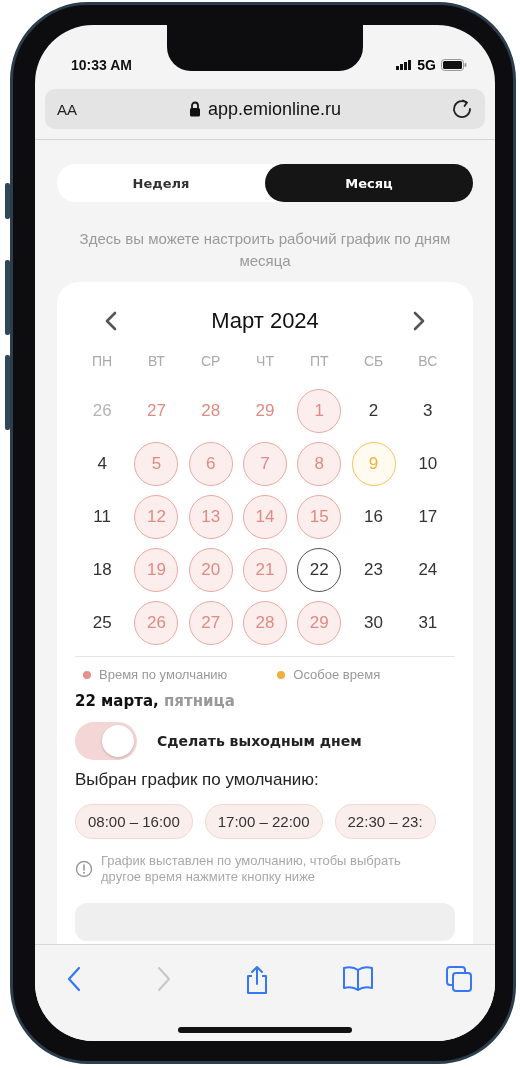 This screenshot has width=520, height=1070. Describe the element at coordinates (265, 321) in the screenshot. I see `month-title: Март 2024` at that location.